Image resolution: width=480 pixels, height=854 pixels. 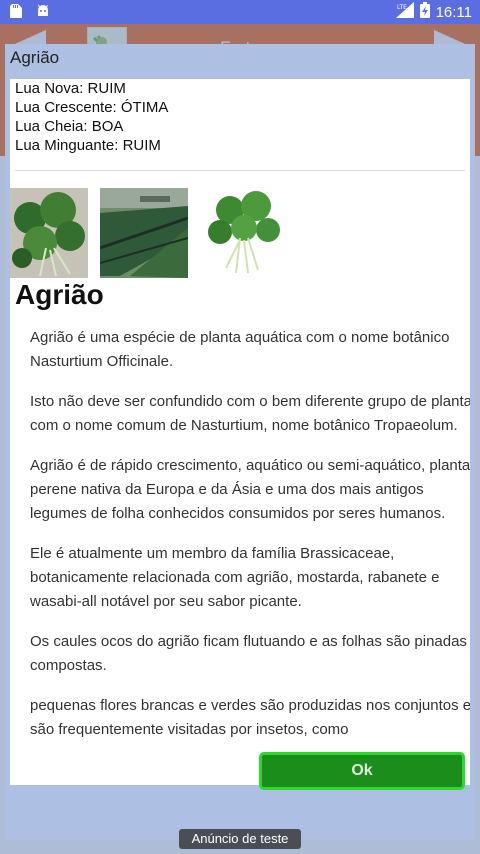 What do you see at coordinates (17, 11) in the screenshot?
I see `sd-card-icon` at bounding box center [17, 11].